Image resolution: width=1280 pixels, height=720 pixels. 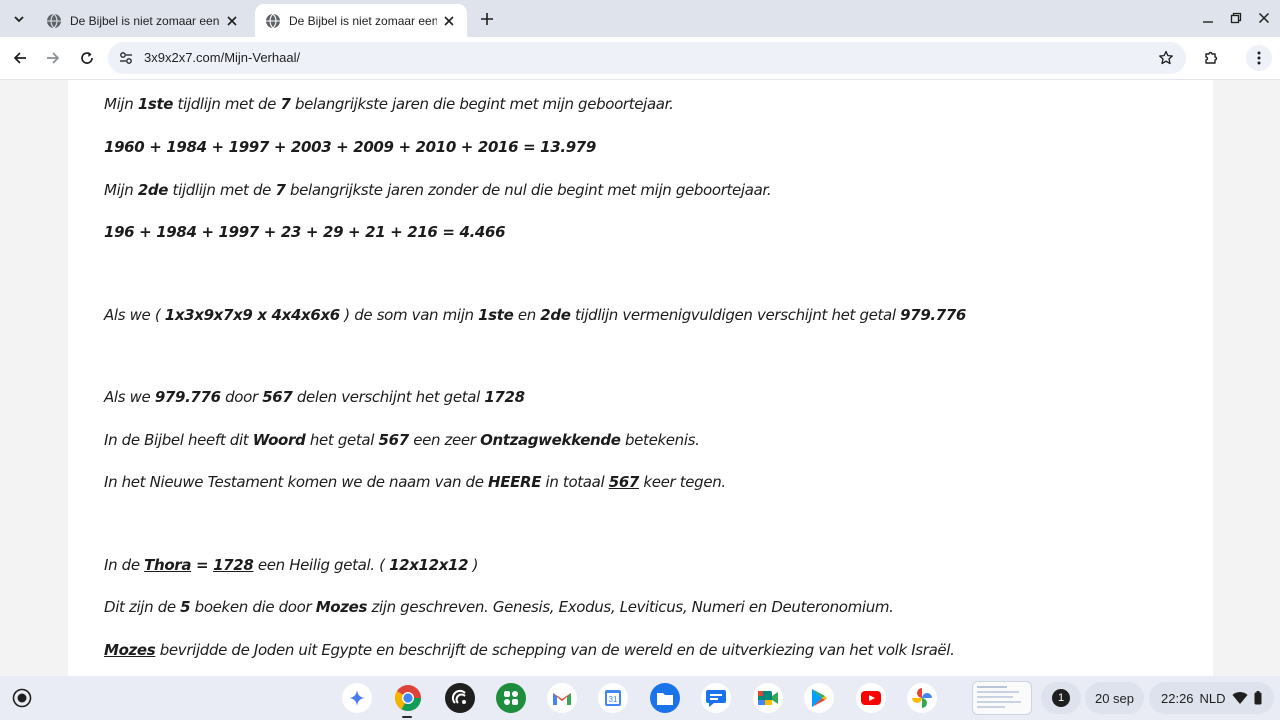 What do you see at coordinates (1236, 18) in the screenshot?
I see `restore-icon` at bounding box center [1236, 18].